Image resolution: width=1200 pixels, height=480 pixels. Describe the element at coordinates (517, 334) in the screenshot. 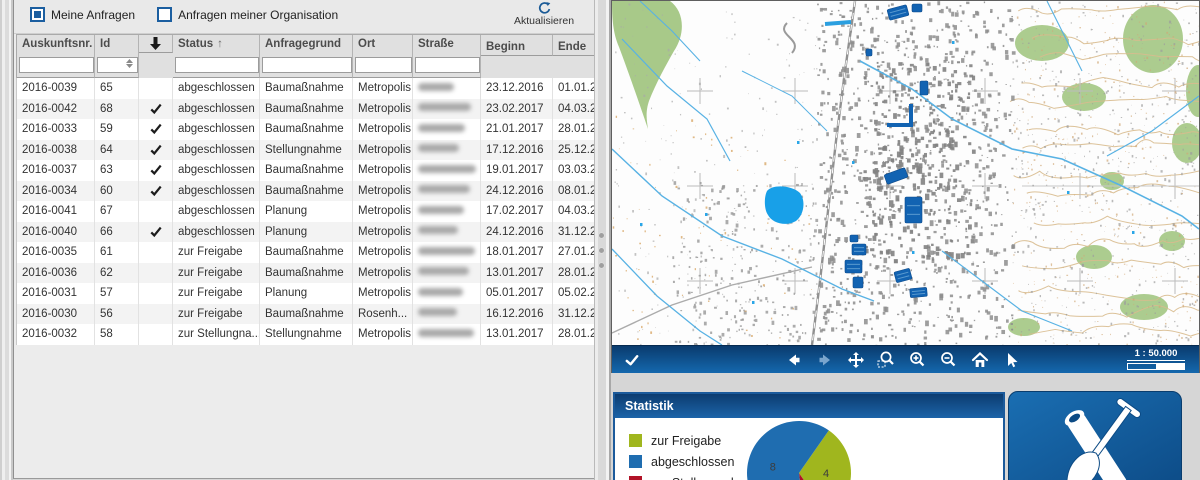

I see `cell-beginn: 13.01.2017` at that location.